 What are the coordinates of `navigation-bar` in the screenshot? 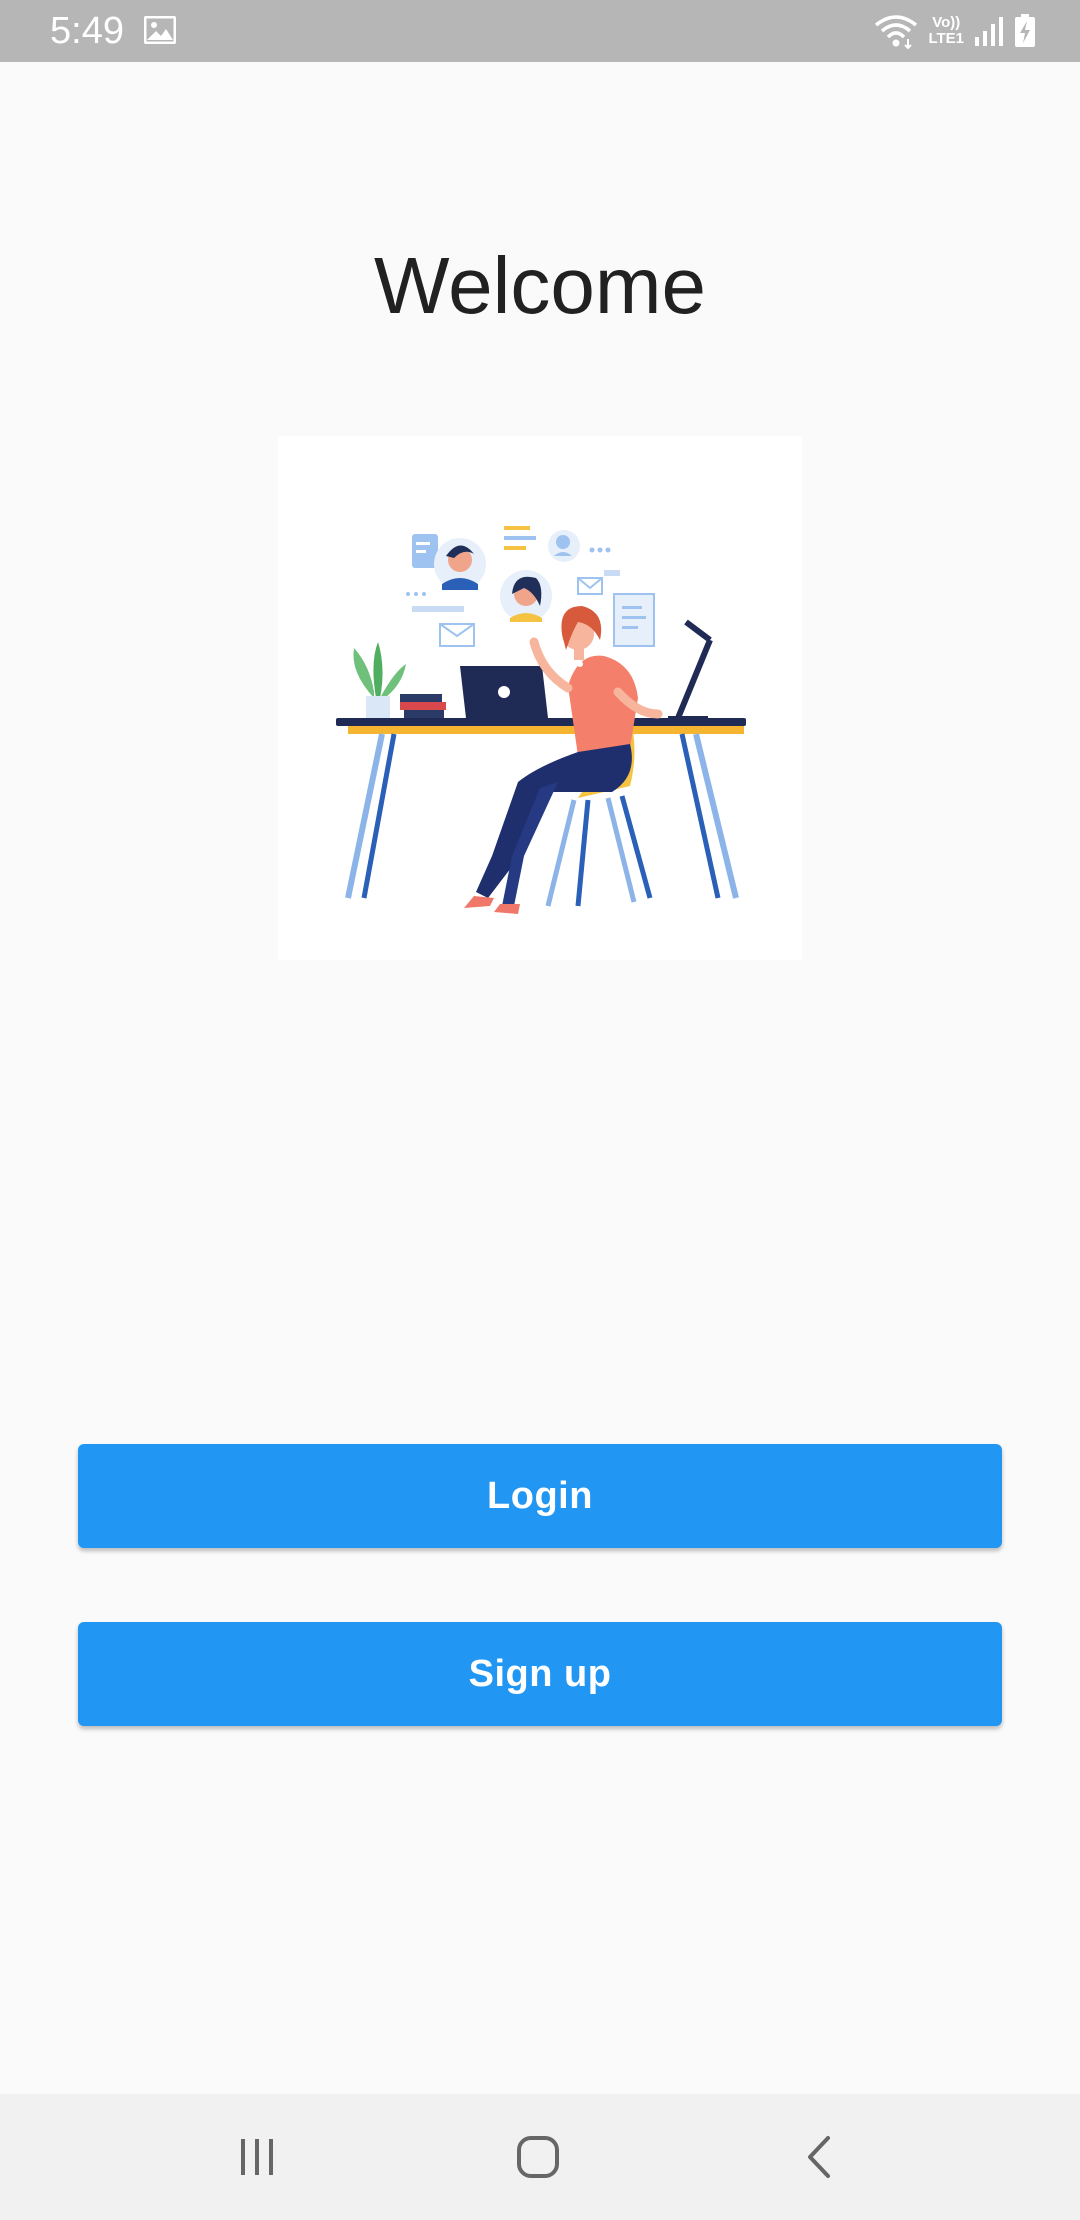 It's located at (540, 2157).